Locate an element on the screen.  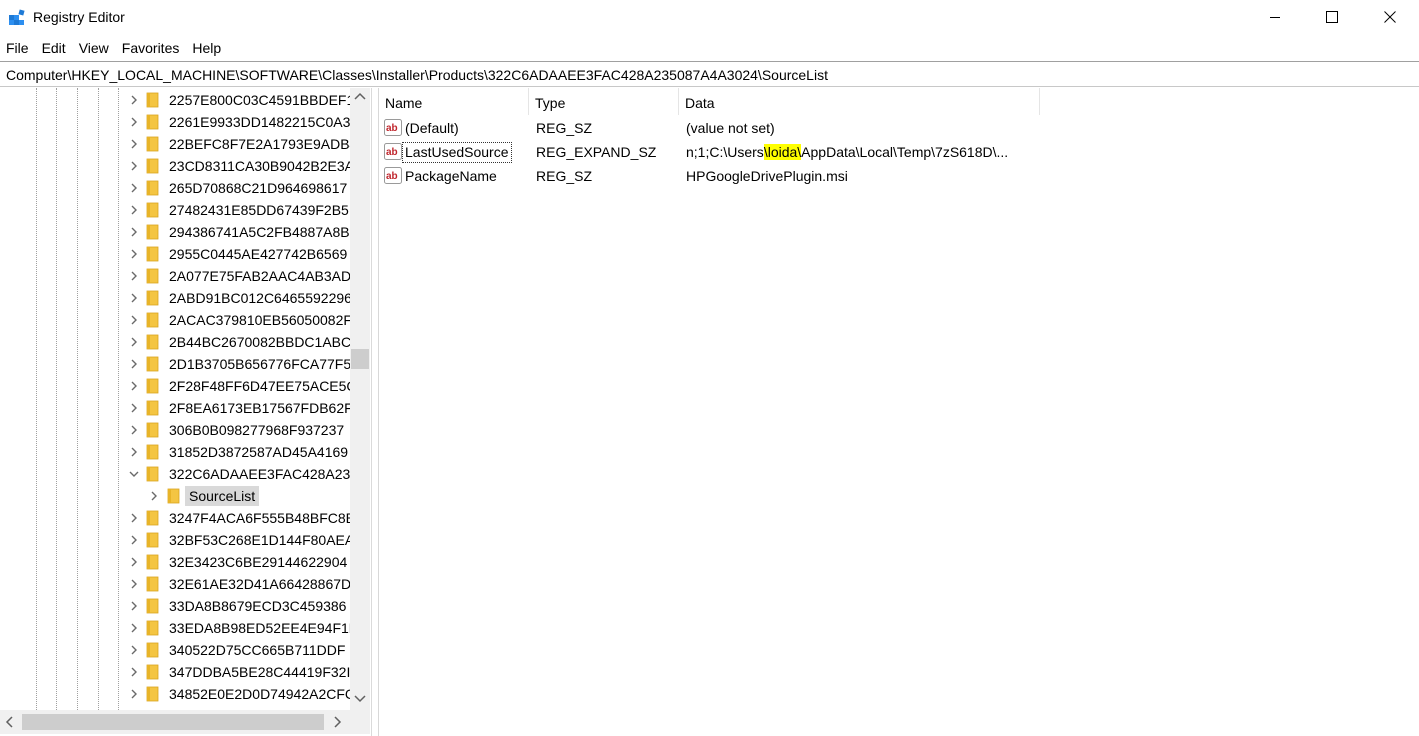
tree-item: 340522D75CC665B711DDF is located at coordinates (175, 650).